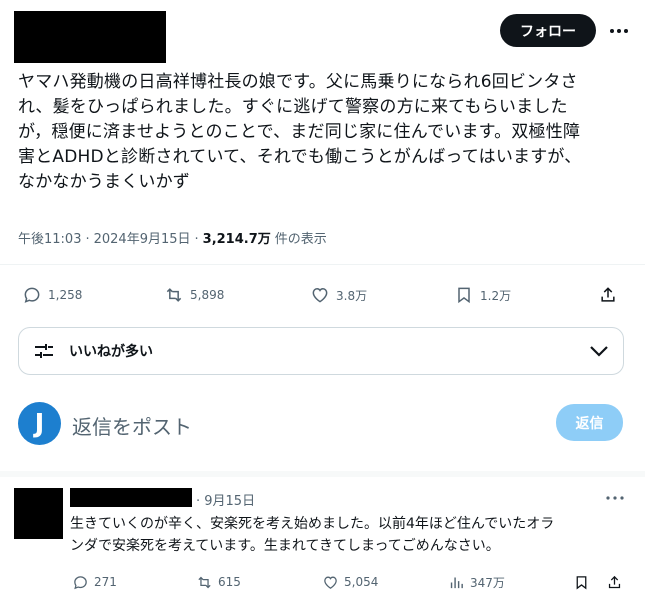 This screenshot has width=645, height=602. I want to click on tweet-line: れ、髪をひっぱられました。すぐに逃げて警察の方に来てもらいました, so click(293, 107).